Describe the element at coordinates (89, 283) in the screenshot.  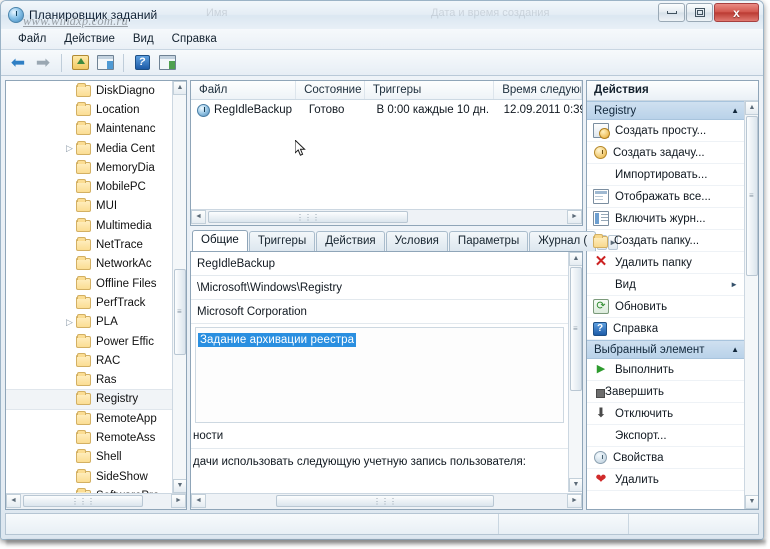
I see `tree-item-offline-files: Offline Files` at that location.